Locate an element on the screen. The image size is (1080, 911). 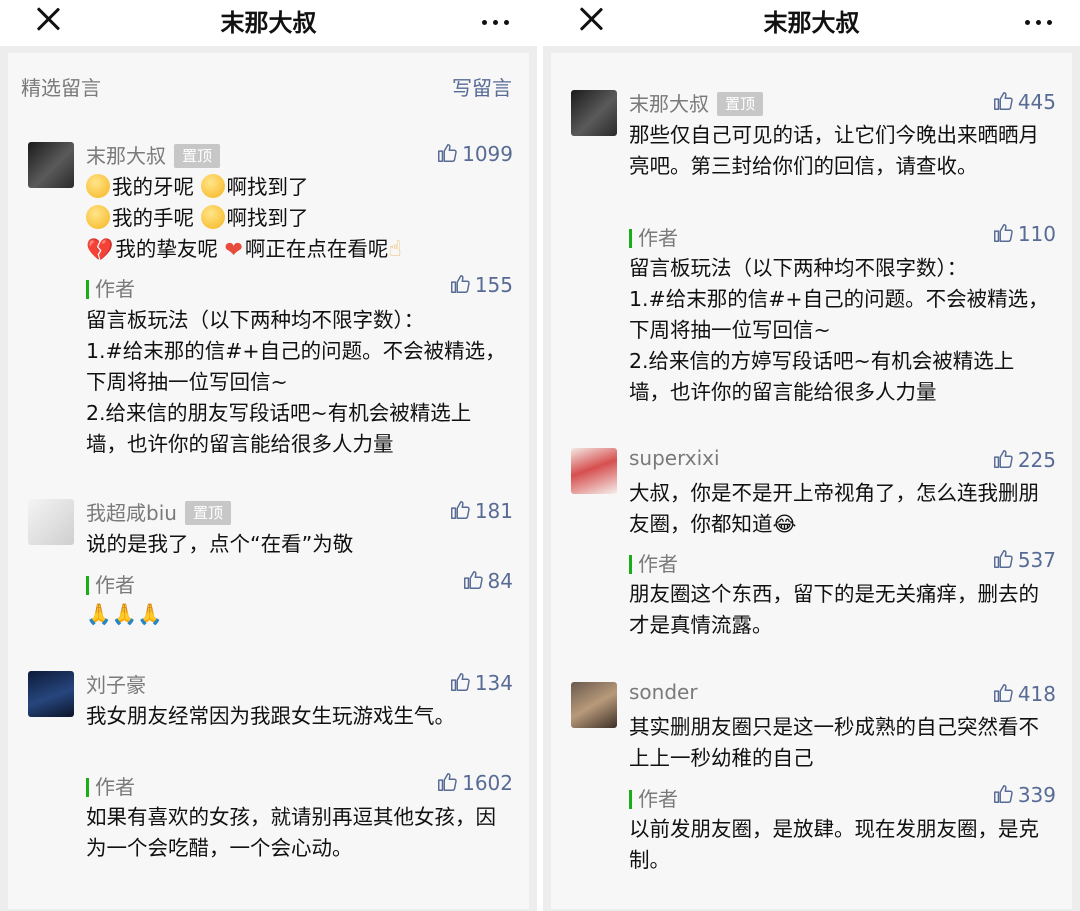
comment-text: 那些仅自己可见的话，让它们今晚出来晒晒月亮吧。第三封给你们的回信，请查收。 is located at coordinates (834, 150).